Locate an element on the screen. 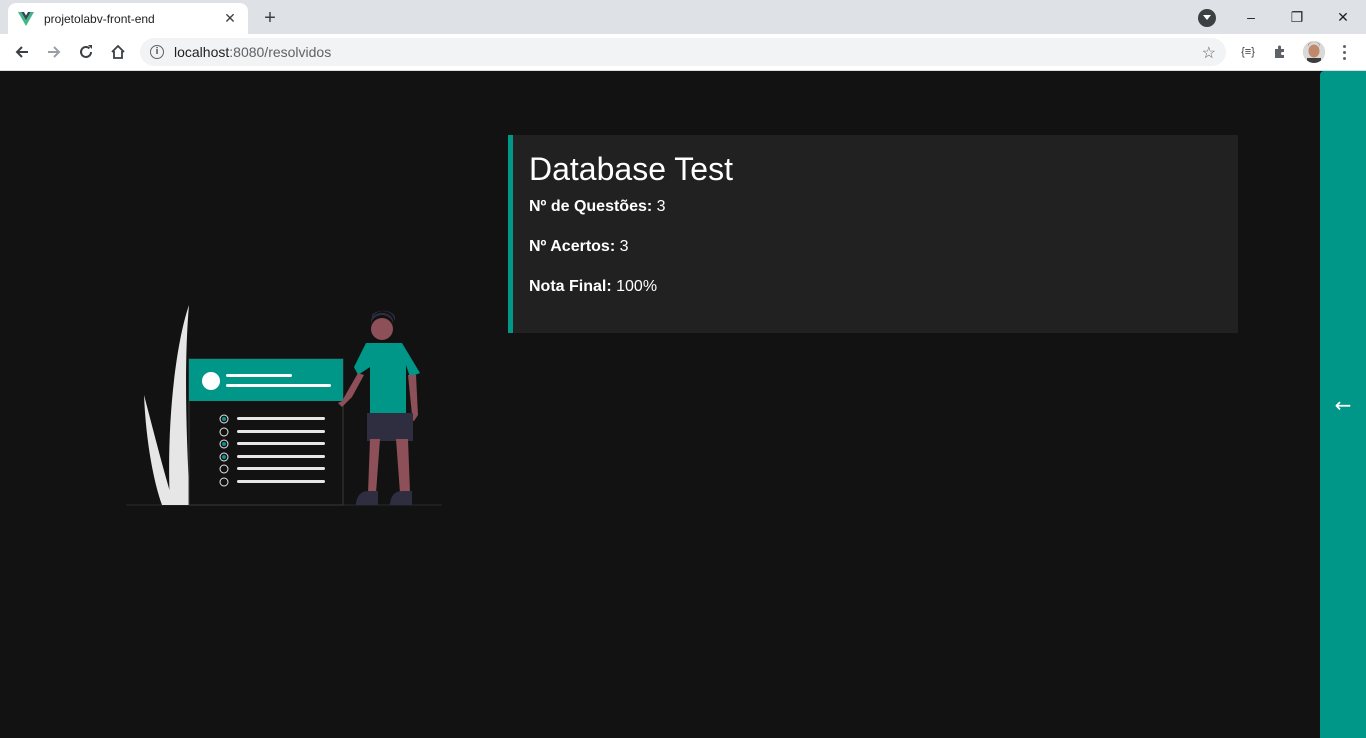 This screenshot has width=1366, height=738. vue-logo-icon is located at coordinates (26, 19).